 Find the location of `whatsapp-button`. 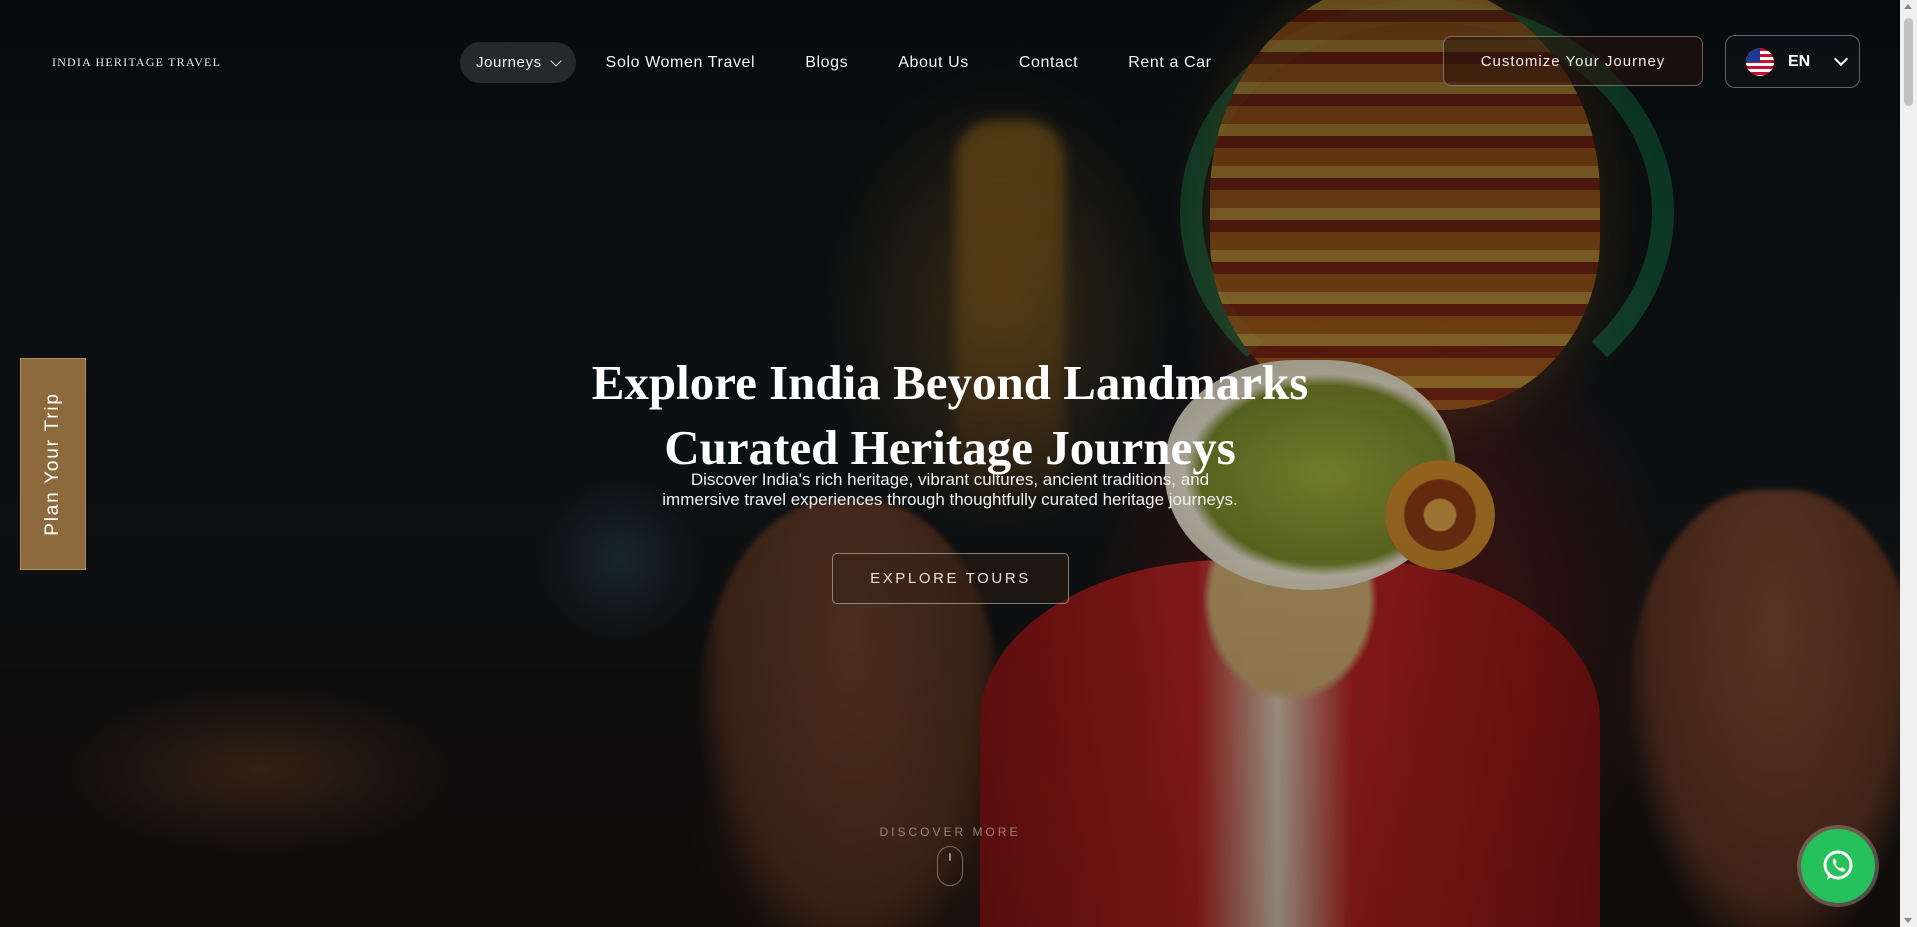

whatsapp-button is located at coordinates (1838, 866).